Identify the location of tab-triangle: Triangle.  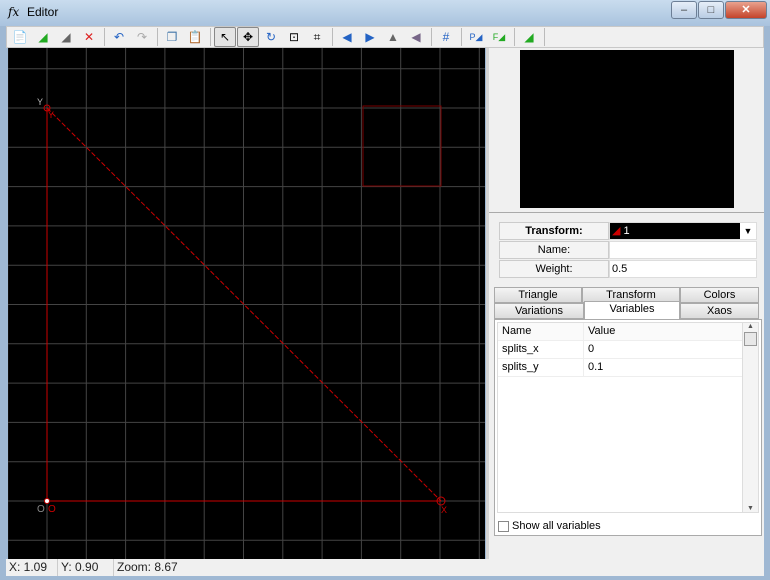
(538, 295).